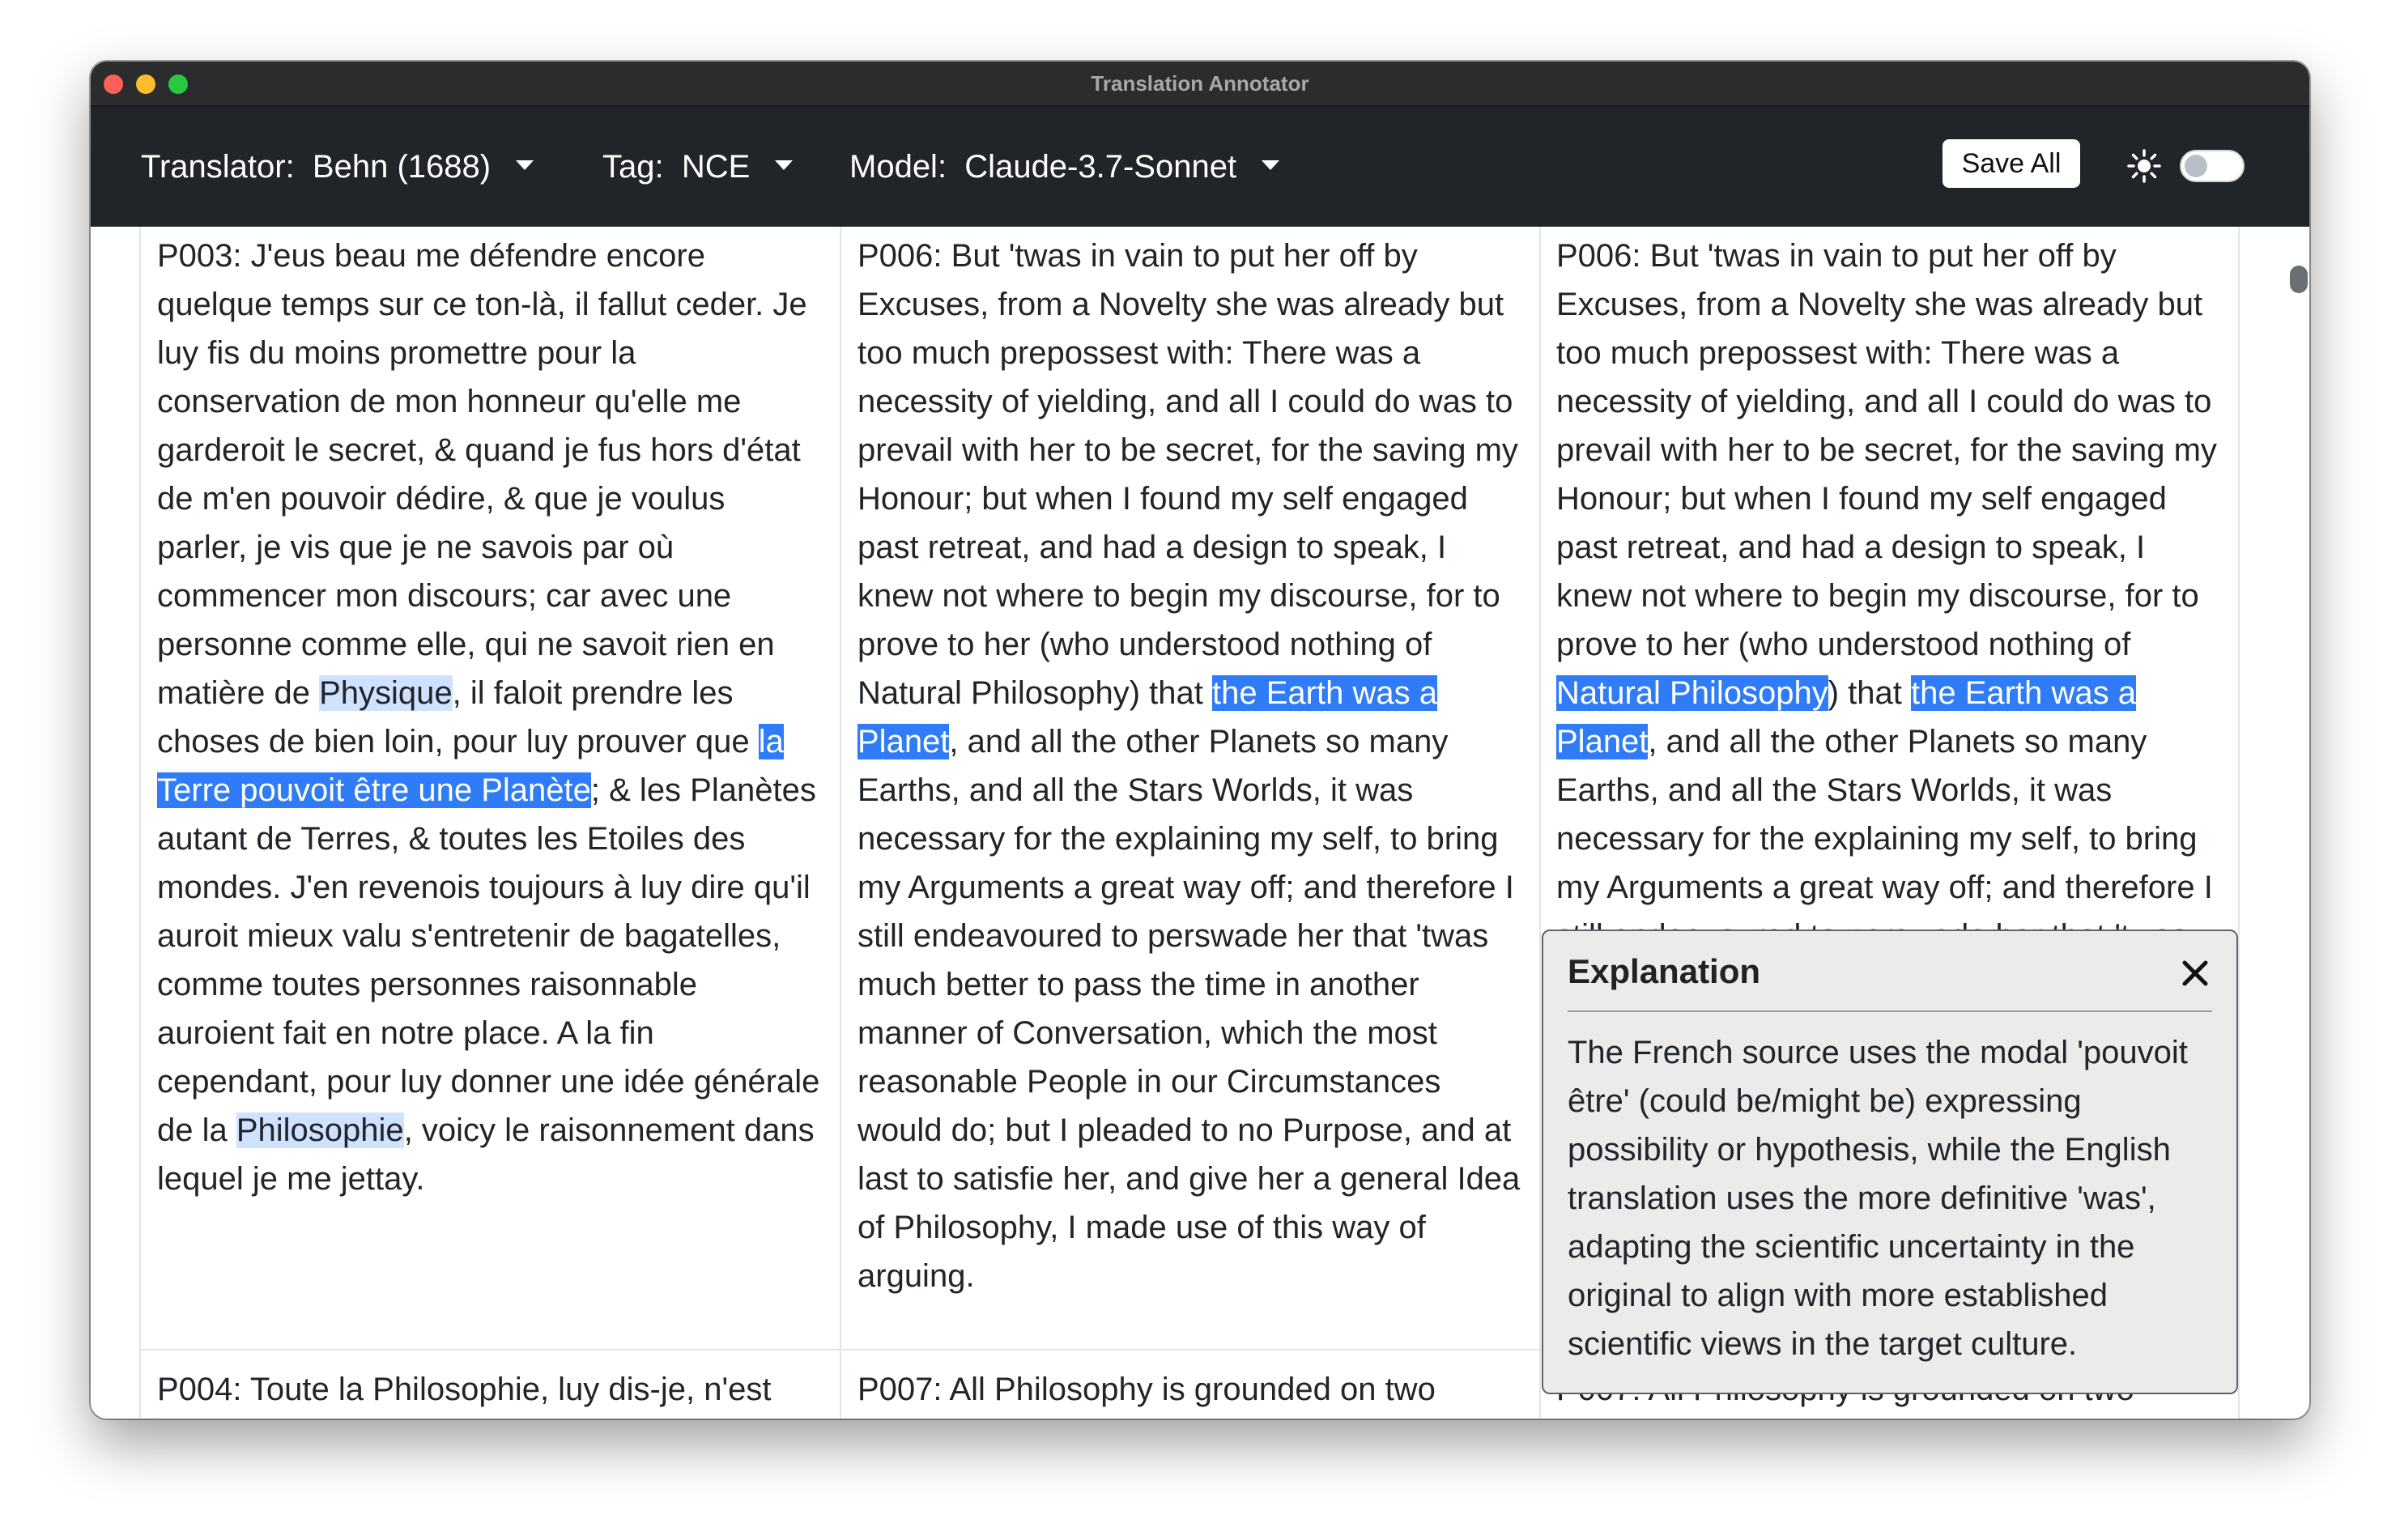 Image resolution: width=2400 pixels, height=1540 pixels. I want to click on text-segment: de la, so click(196, 1130).